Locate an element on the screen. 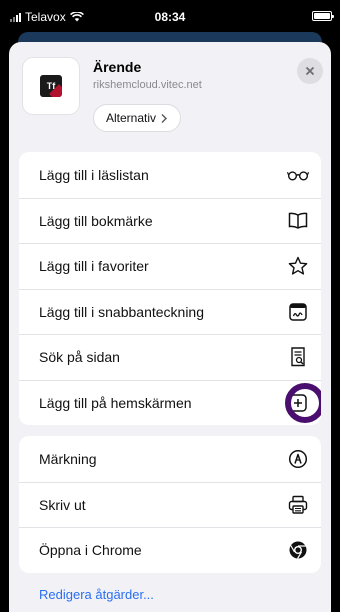 This screenshot has width=340, height=612. site-logo-text: Tf is located at coordinates (51, 86).